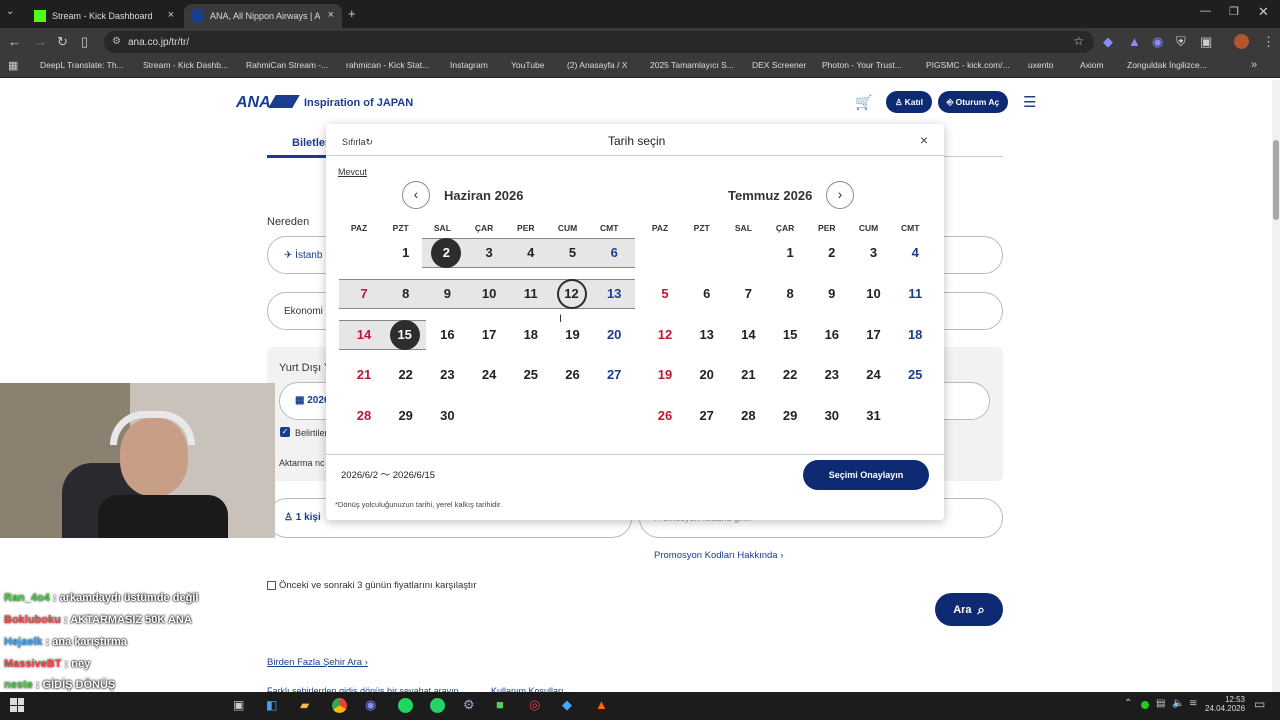 The image size is (1280, 720). What do you see at coordinates (1029, 102) in the screenshot?
I see `hamburger-menu-icon: ☰` at bounding box center [1029, 102].